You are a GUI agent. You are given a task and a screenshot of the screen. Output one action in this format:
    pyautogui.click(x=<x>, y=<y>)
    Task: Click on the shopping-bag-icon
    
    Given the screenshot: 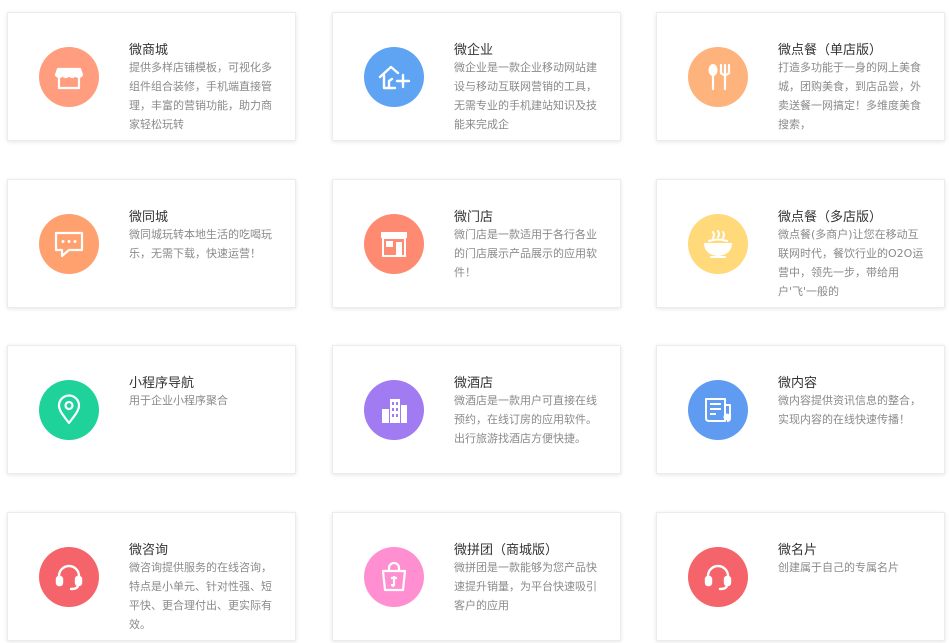 What is the action you would take?
    pyautogui.click(x=394, y=577)
    